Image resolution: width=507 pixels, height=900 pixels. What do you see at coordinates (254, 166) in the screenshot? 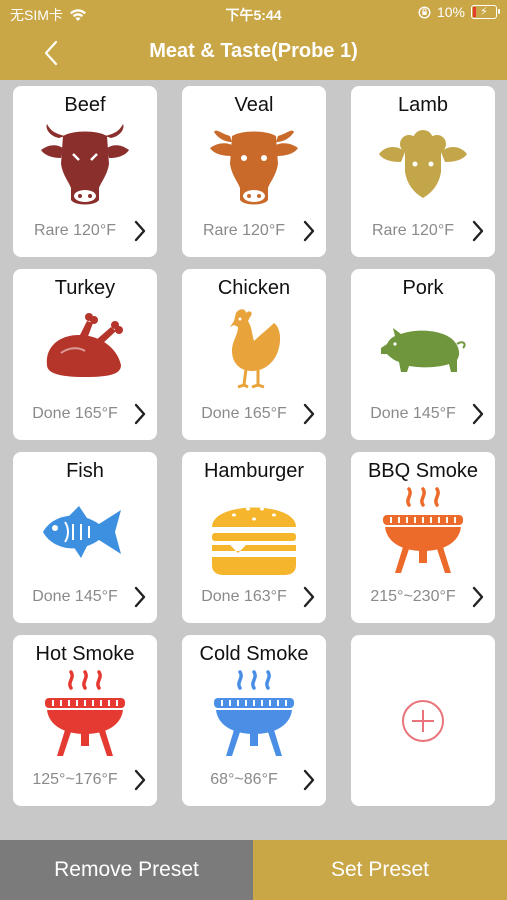
I see `calf-head-icon` at bounding box center [254, 166].